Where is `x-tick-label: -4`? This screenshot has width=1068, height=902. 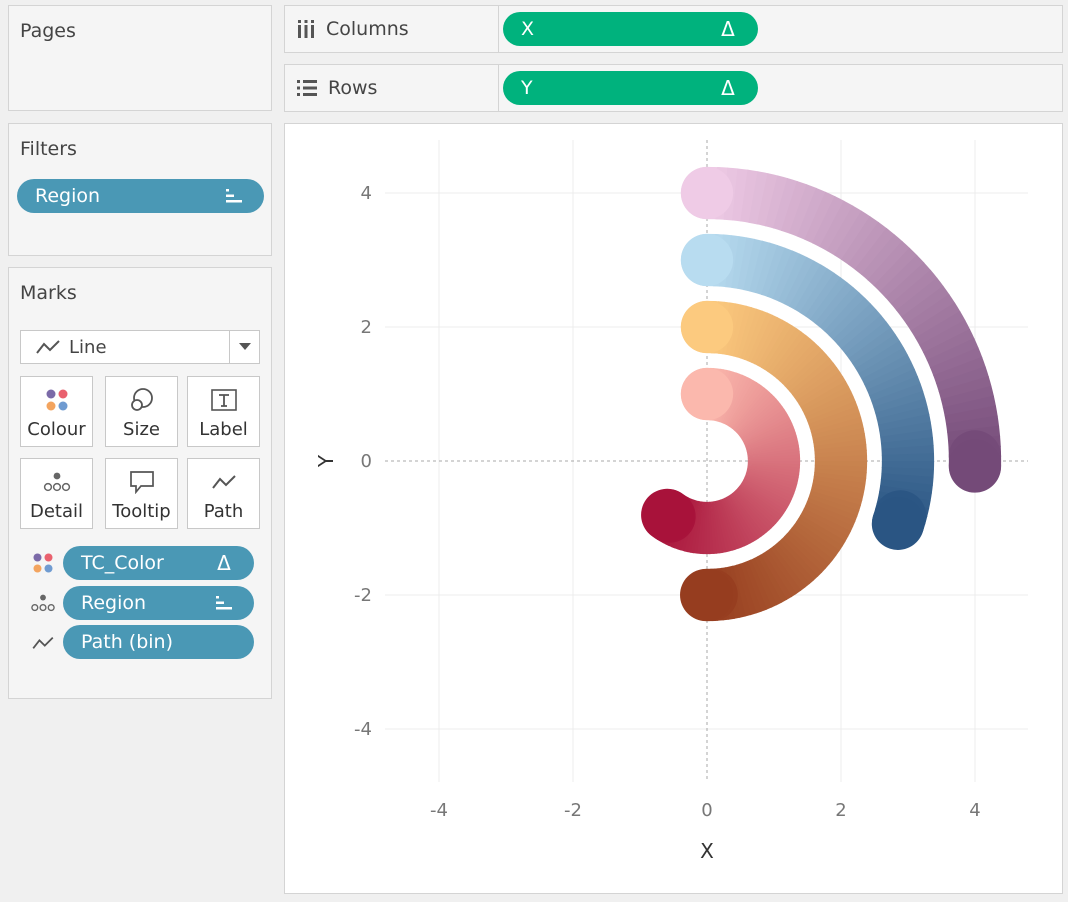 x-tick-label: -4 is located at coordinates (439, 810).